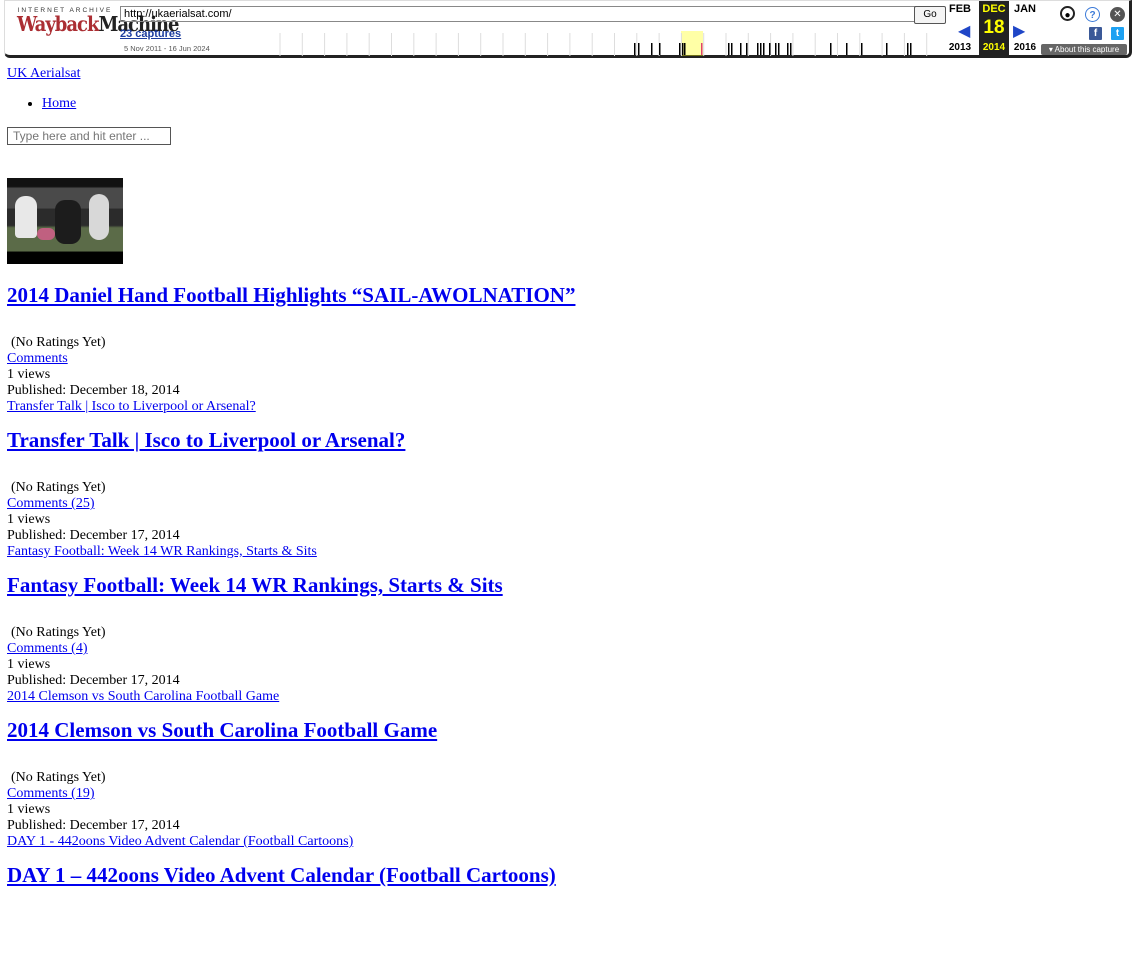  Describe the element at coordinates (150, 34) in the screenshot. I see `wayback-captures-link: 23 captures` at that location.